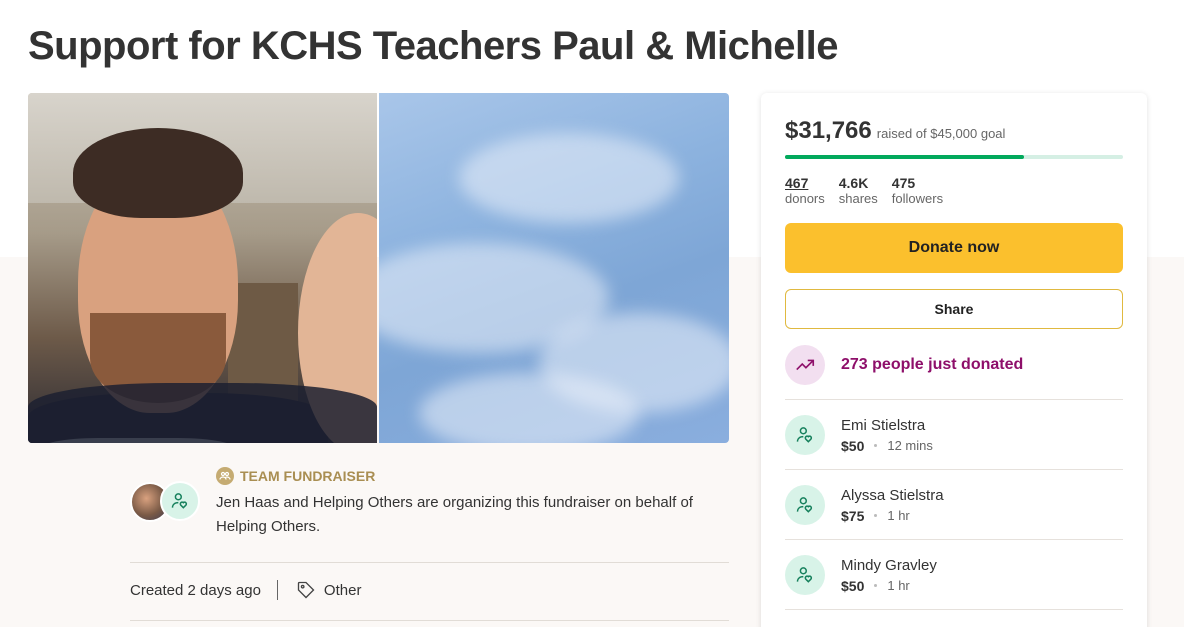 This screenshot has height=627, width=1184. I want to click on amount-raised: $31,766 raised of $45,000 goal, so click(895, 131).